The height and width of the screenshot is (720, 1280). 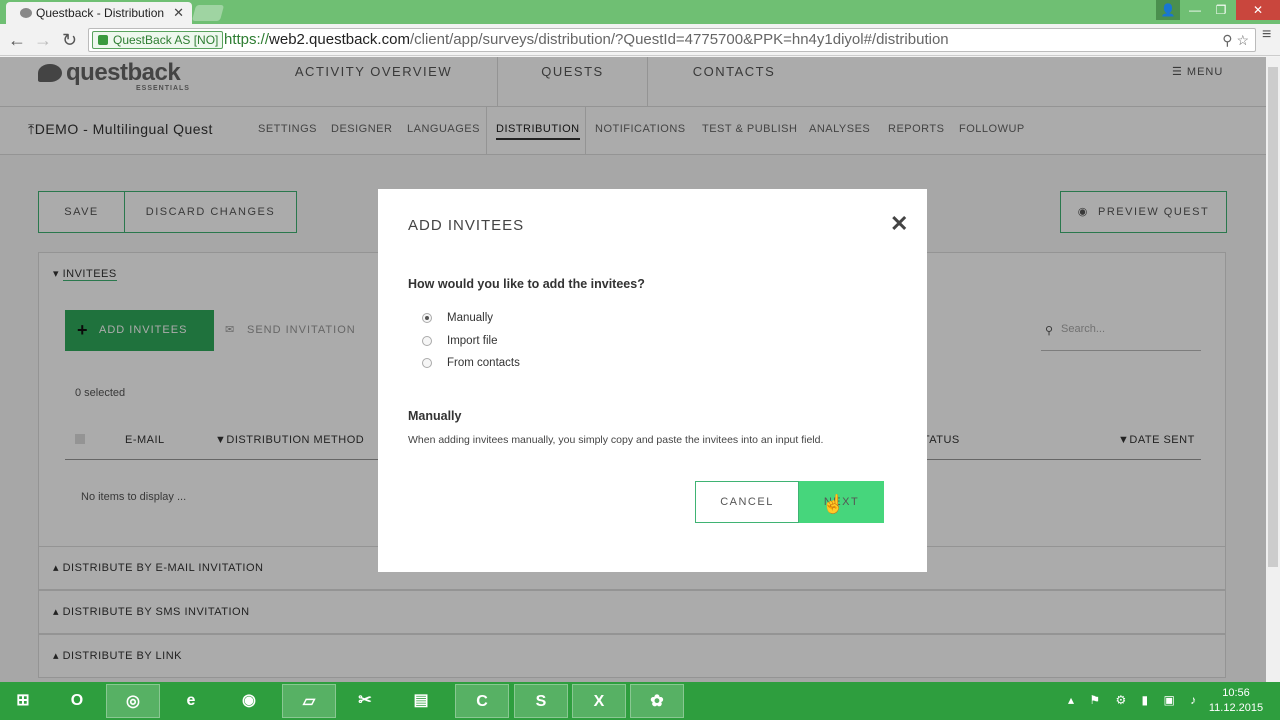 I want to click on reload-icon: ↻, so click(x=69, y=40).